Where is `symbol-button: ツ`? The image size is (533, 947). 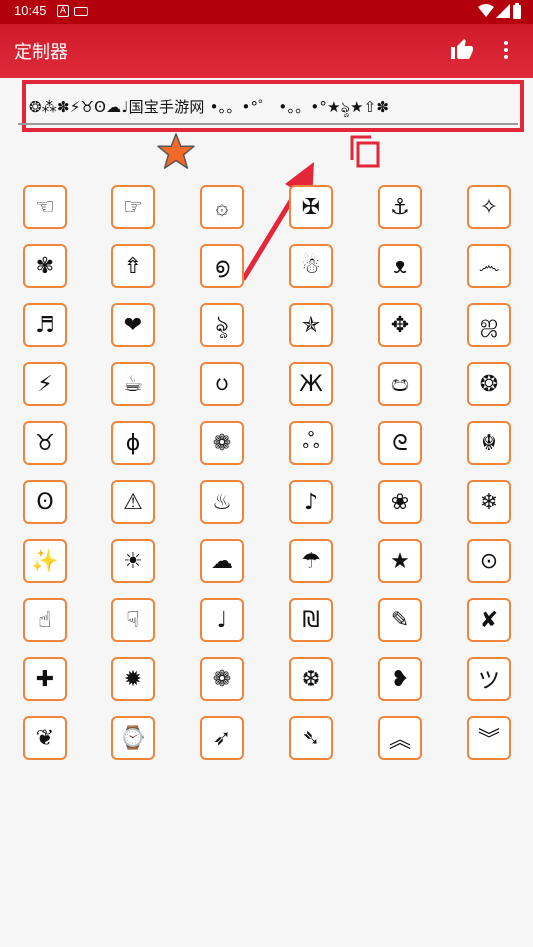
symbol-button: ツ is located at coordinates (489, 679).